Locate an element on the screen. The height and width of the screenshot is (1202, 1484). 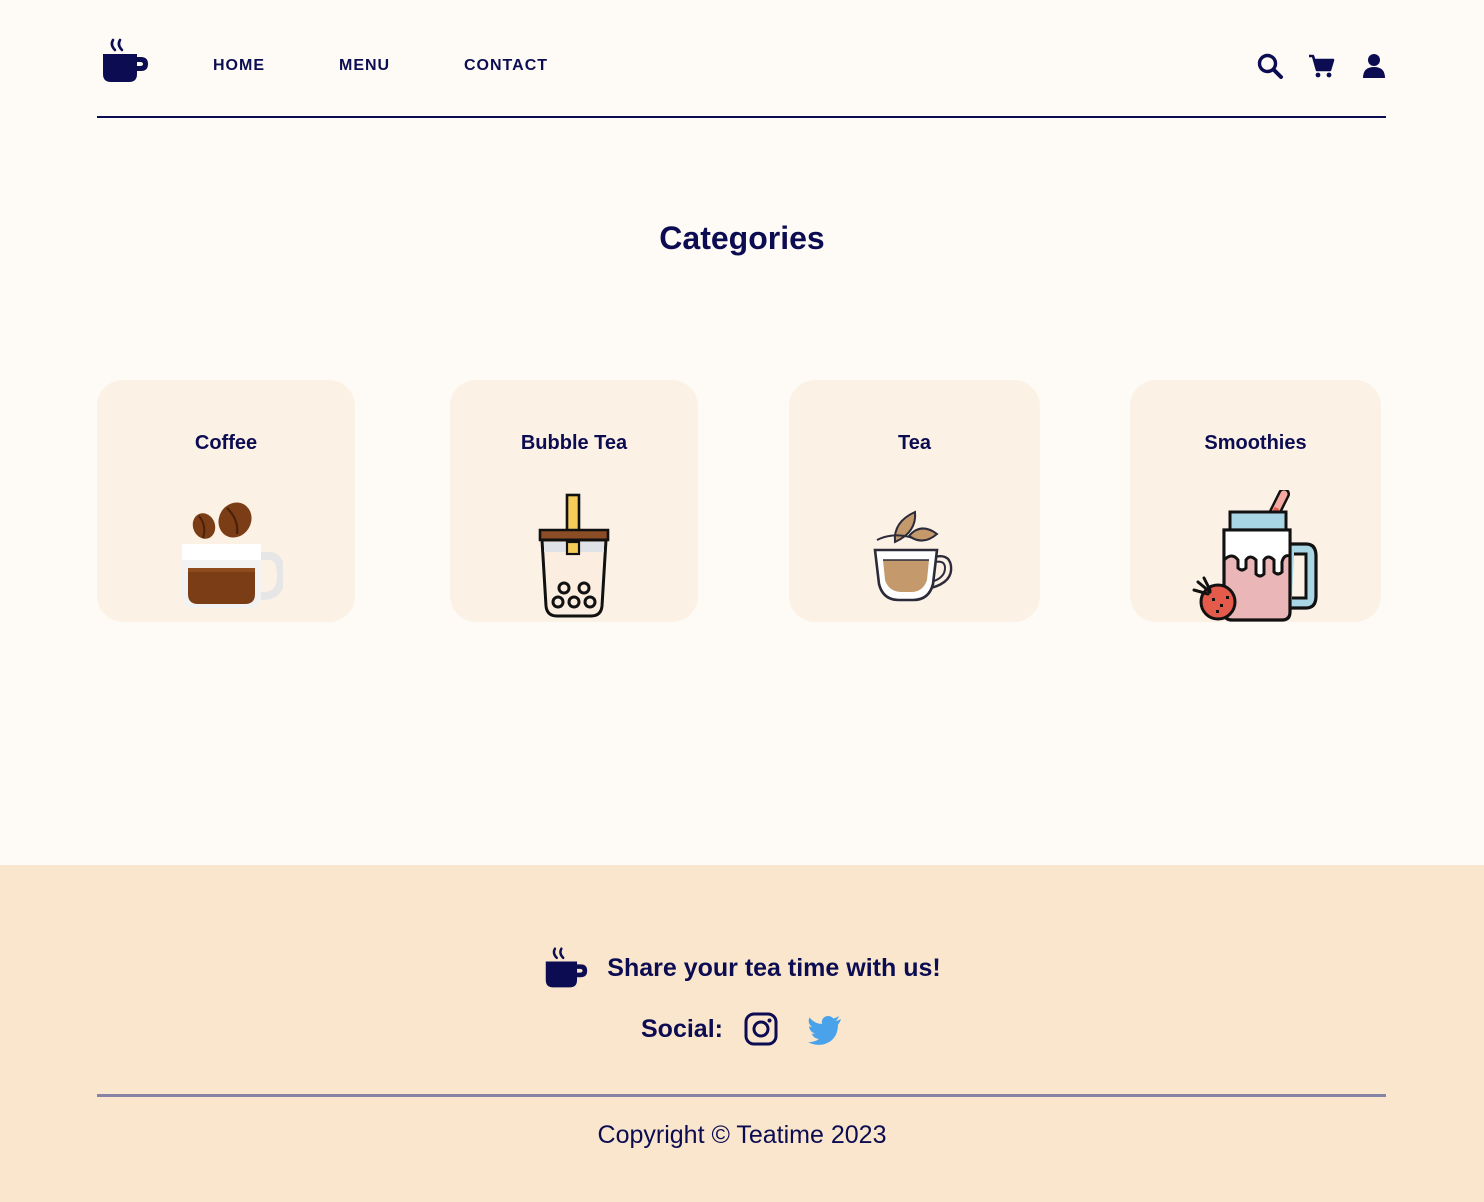
user-icon is located at coordinates (1374, 66).